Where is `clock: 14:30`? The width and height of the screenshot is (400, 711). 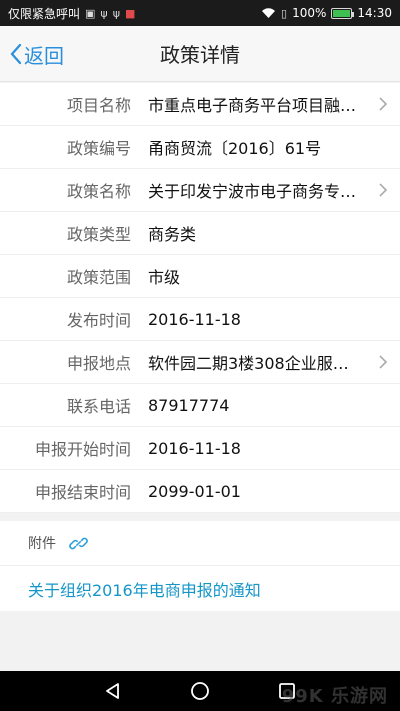 clock: 14:30 is located at coordinates (374, 13).